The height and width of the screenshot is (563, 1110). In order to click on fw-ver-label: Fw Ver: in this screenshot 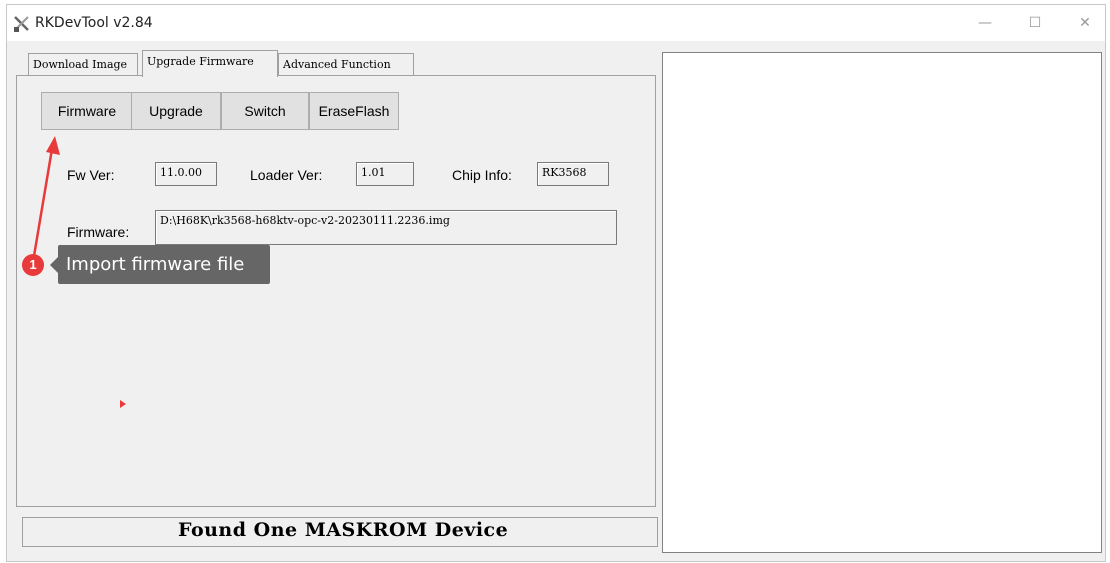, I will do `click(91, 175)`.